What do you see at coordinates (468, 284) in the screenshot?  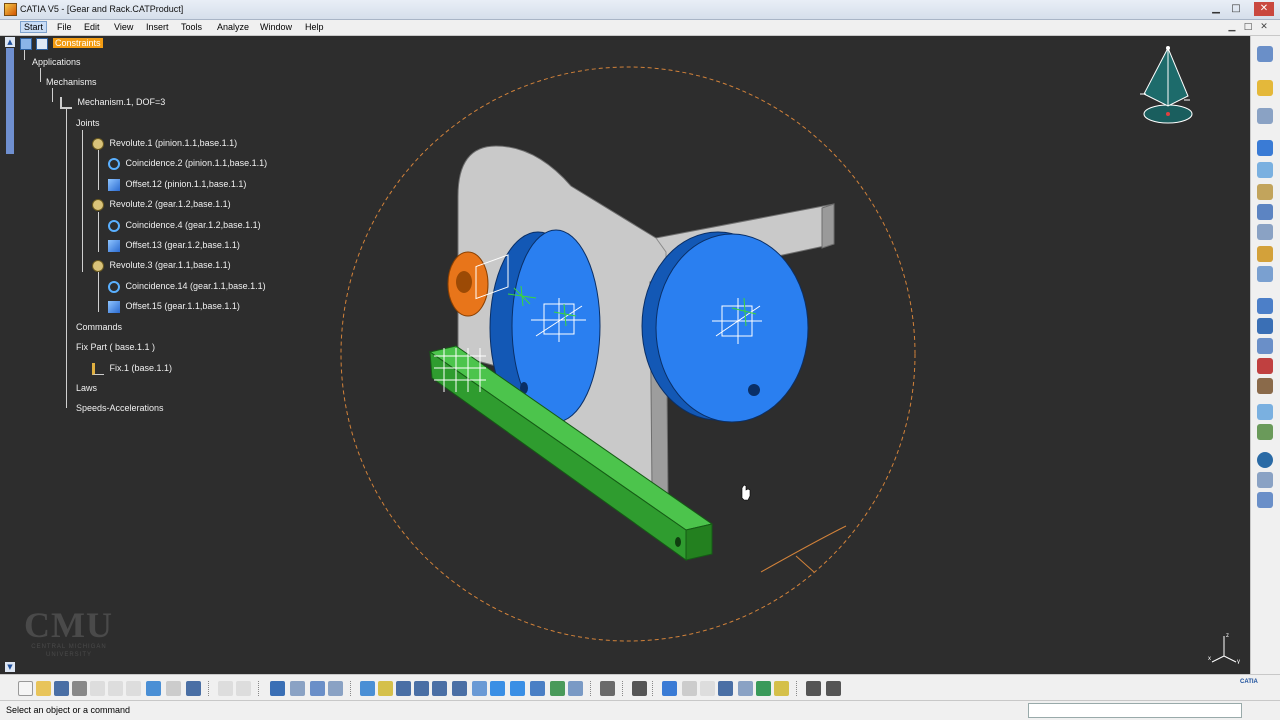 I see `orange-pinion` at bounding box center [468, 284].